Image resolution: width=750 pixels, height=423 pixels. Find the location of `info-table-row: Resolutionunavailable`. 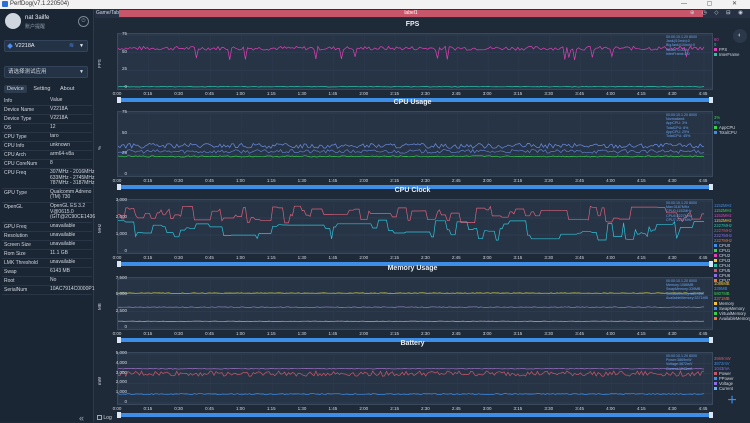

info-table-row: Resolutionunavailable is located at coordinates (47, 236).